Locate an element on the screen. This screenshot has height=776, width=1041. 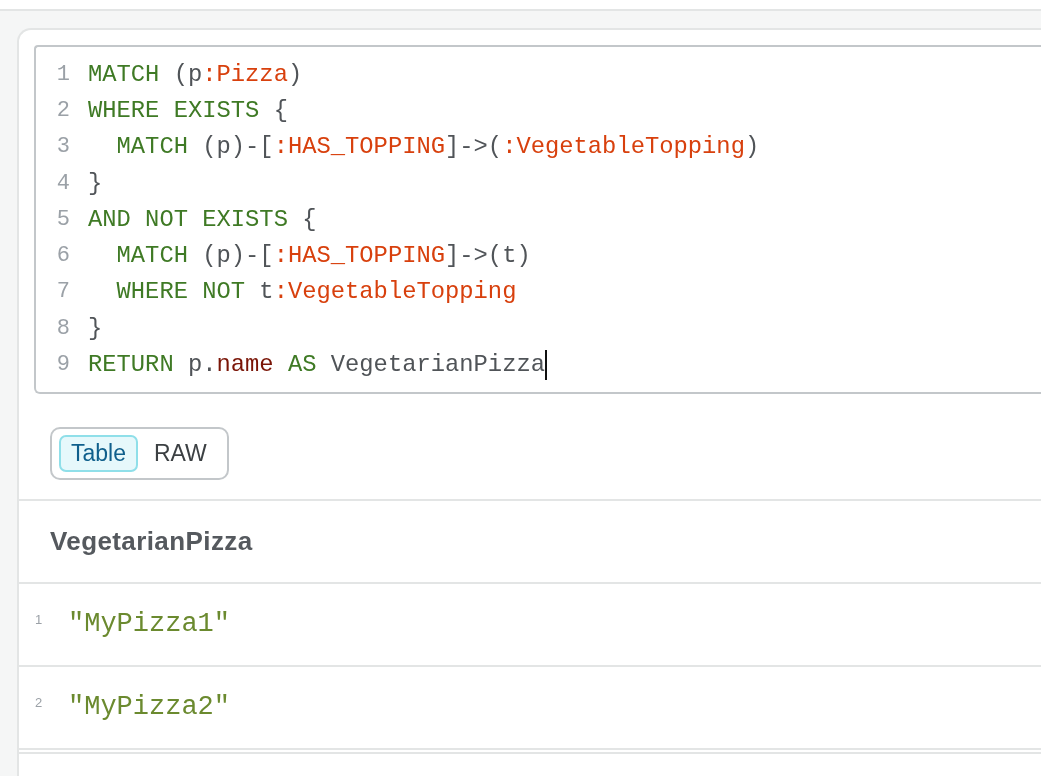
view-tab: RAW is located at coordinates (180, 453).